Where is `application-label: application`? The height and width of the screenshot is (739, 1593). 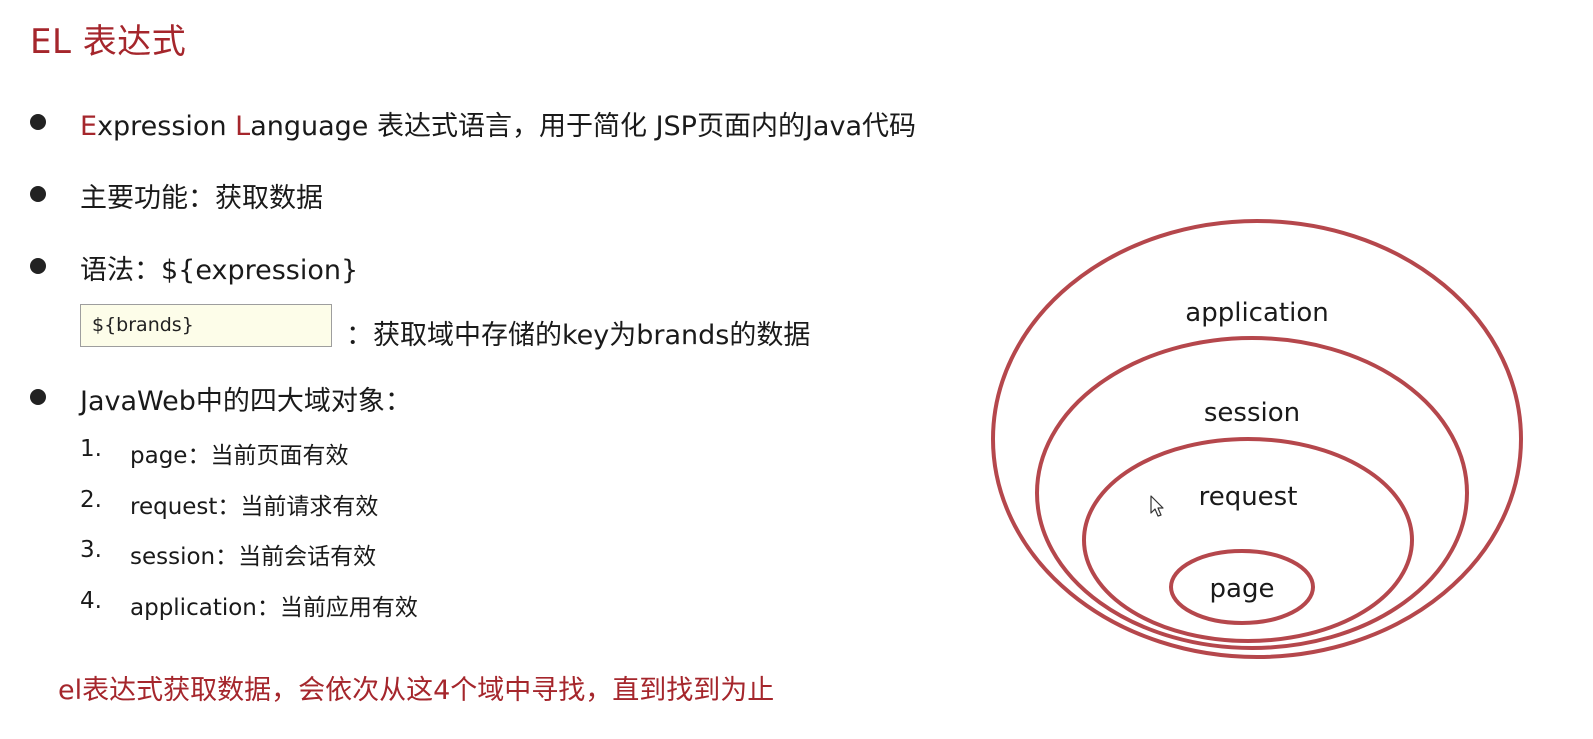 application-label: application is located at coordinates (1256, 313).